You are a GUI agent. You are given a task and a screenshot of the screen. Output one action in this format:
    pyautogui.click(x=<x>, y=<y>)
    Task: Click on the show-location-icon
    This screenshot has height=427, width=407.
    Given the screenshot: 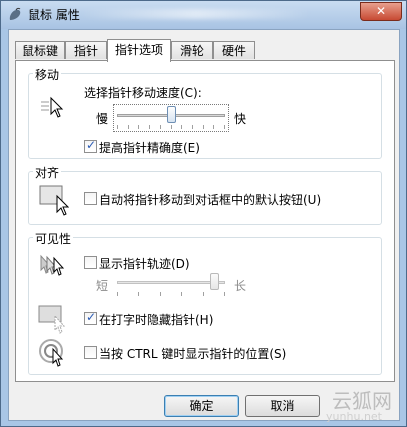 What is the action you would take?
    pyautogui.click(x=51, y=353)
    